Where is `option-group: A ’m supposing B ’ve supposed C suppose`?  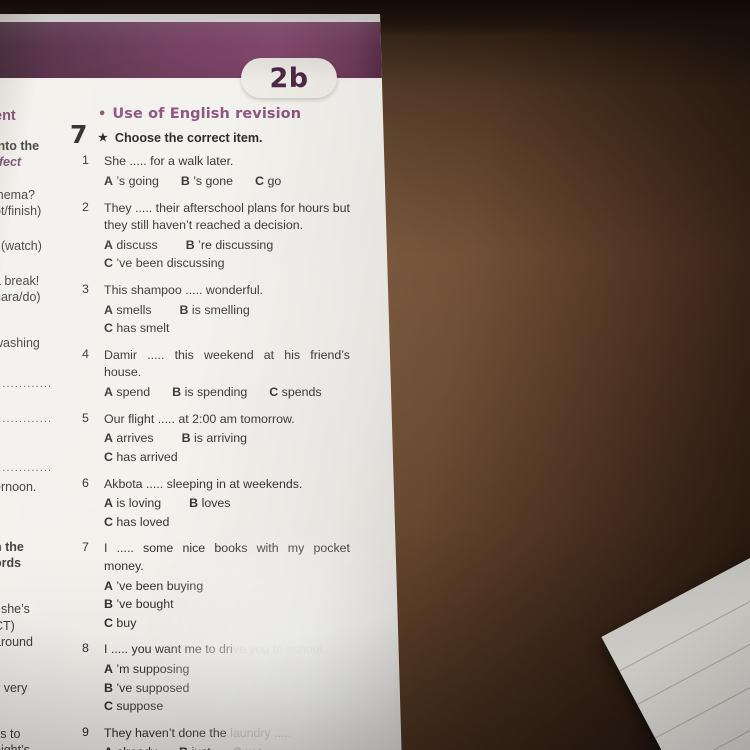 option-group: A ’m supposing B ’ve supposed C suppose is located at coordinates (227, 688).